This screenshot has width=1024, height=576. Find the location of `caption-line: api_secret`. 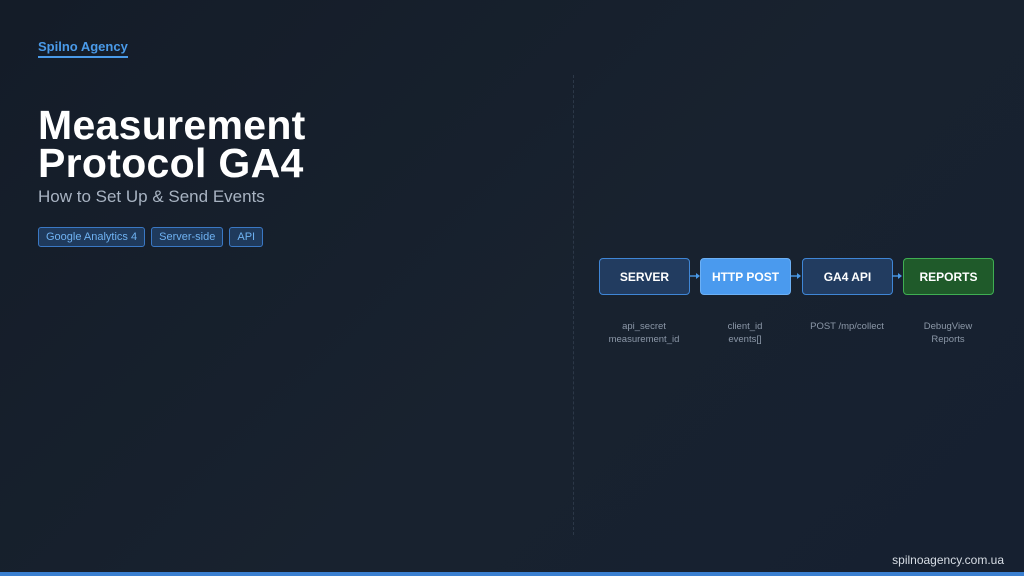

caption-line: api_secret is located at coordinates (644, 326).